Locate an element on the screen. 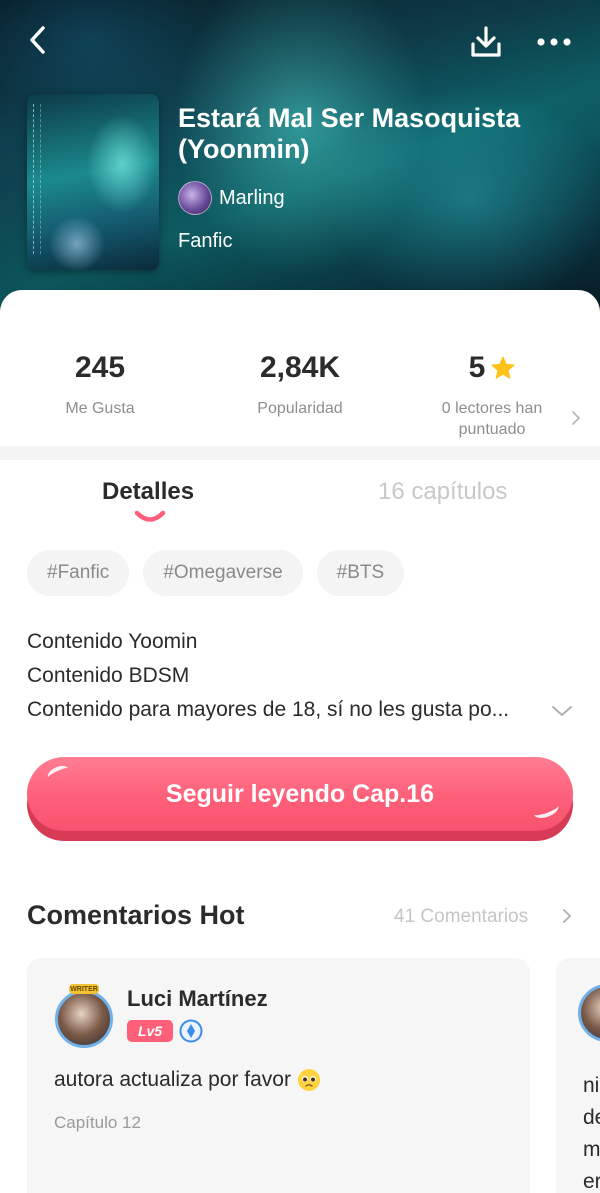 The width and height of the screenshot is (600, 1193). comments-count-link: 41 Comentarios is located at coordinates (461, 917).